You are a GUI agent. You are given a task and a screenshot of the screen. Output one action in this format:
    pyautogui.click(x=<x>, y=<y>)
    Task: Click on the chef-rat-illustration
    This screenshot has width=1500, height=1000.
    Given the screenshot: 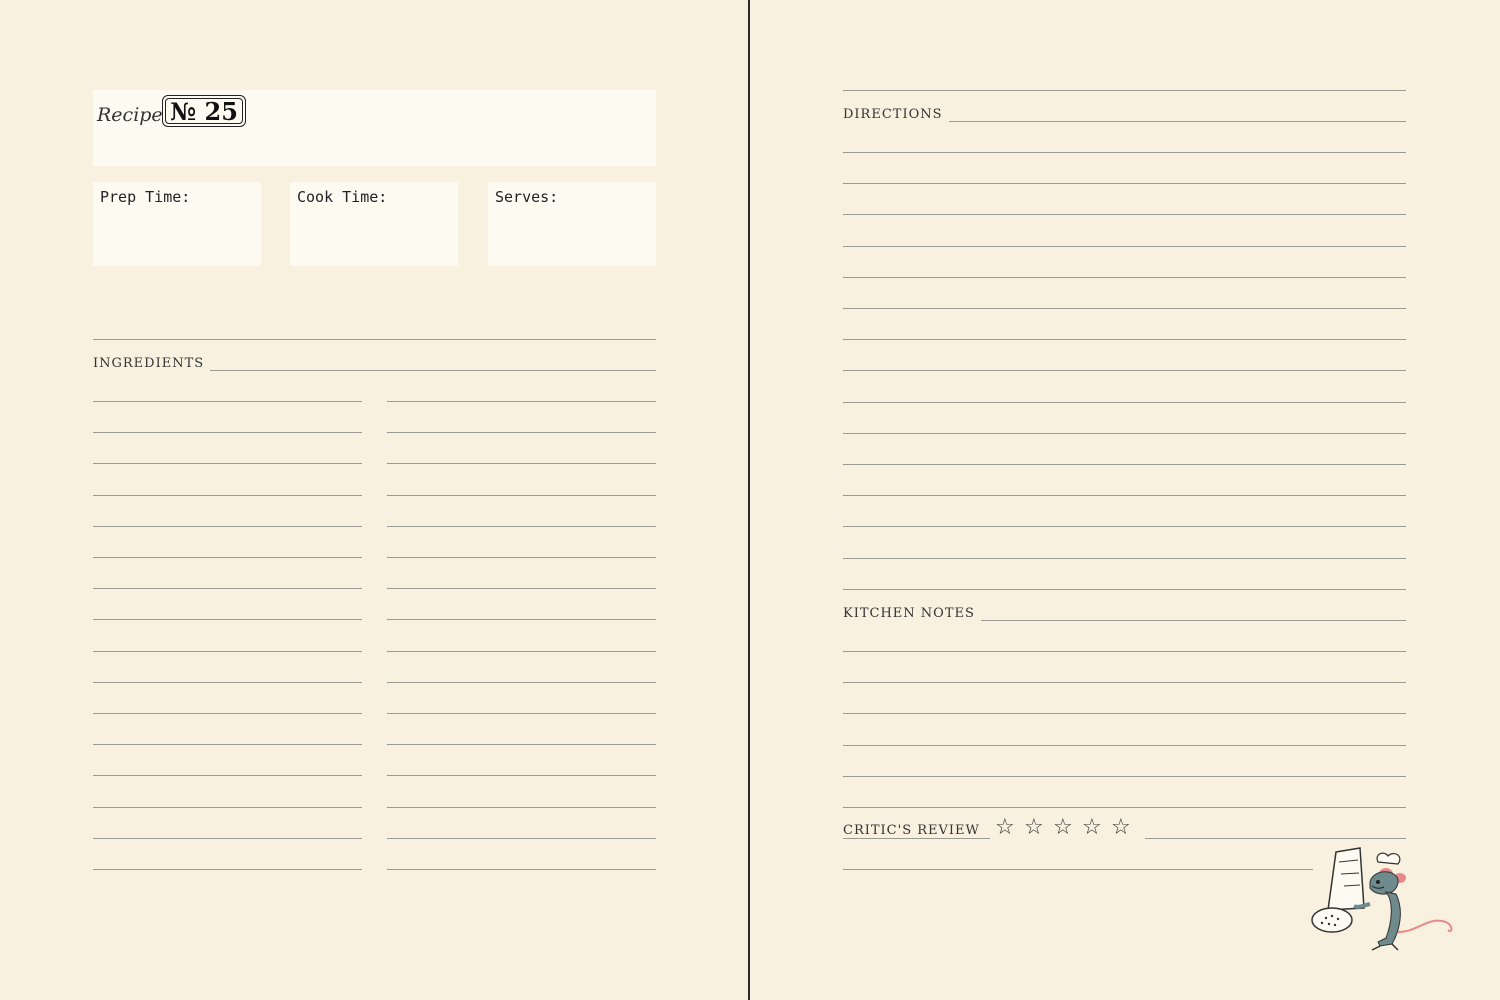 What is the action you would take?
    pyautogui.click(x=1382, y=899)
    